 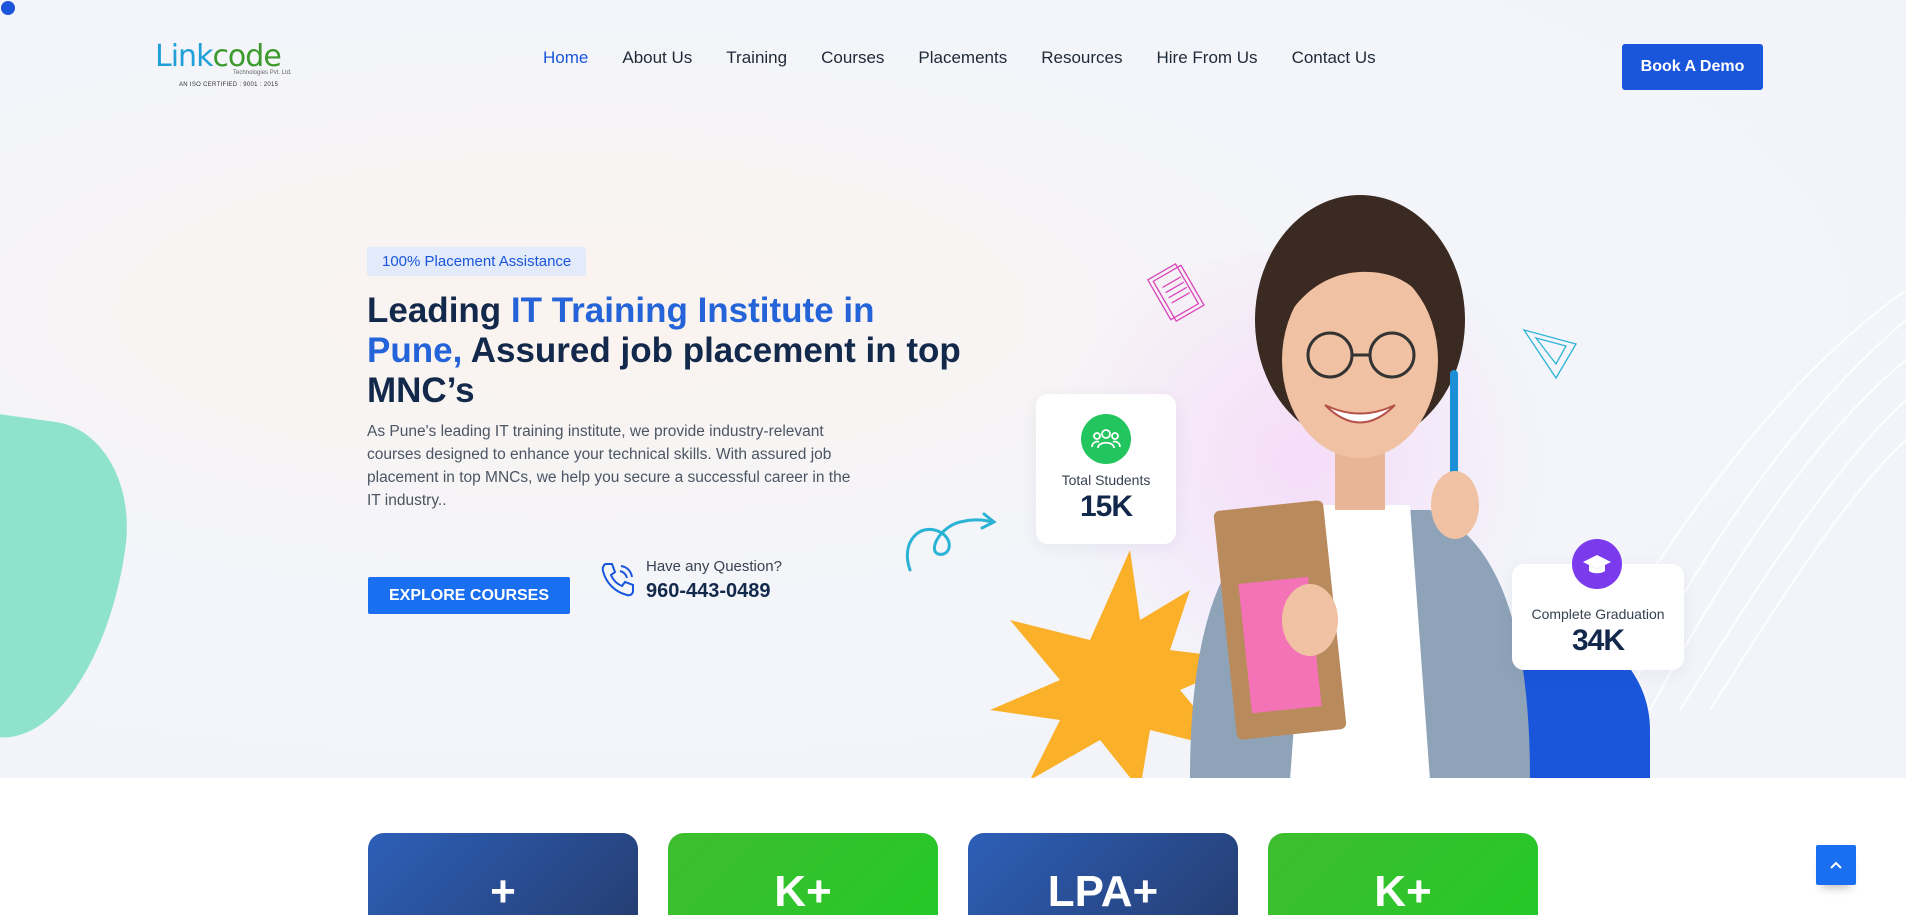 I want to click on nav-hire-from-us: Hire From Us, so click(x=1207, y=58).